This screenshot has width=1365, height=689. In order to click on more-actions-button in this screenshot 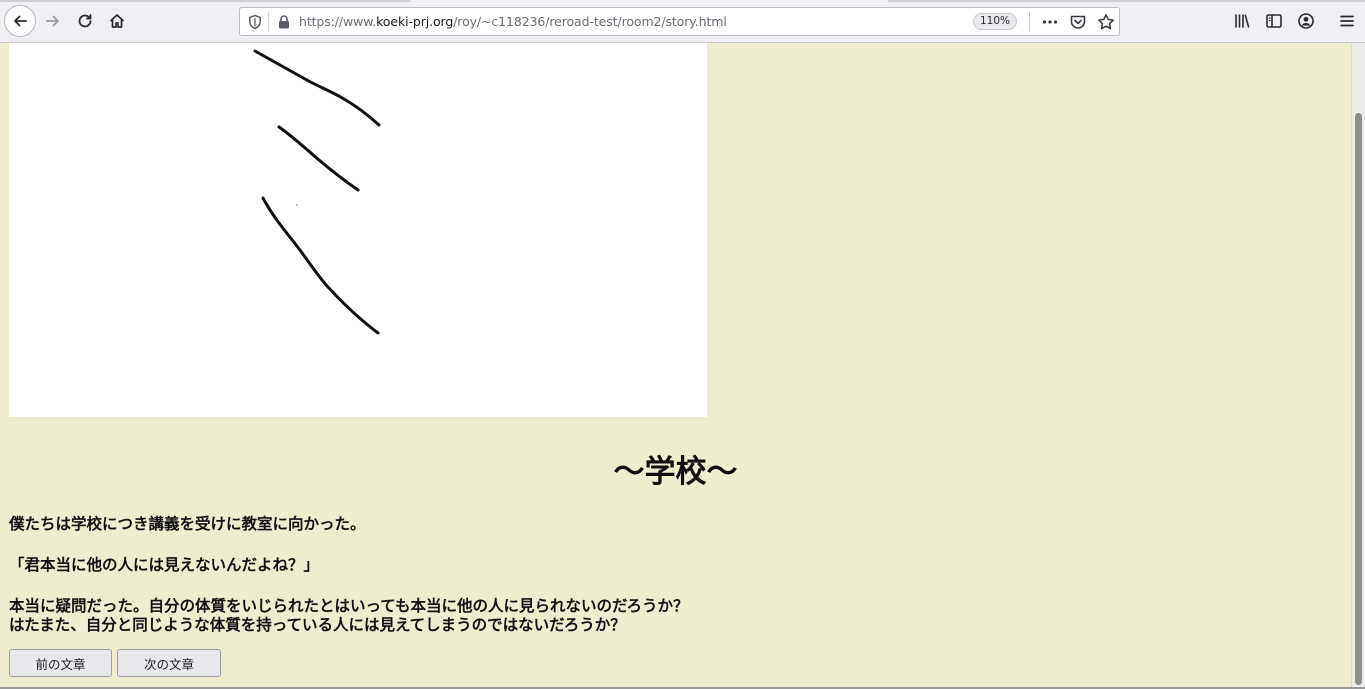, I will do `click(1050, 22)`.